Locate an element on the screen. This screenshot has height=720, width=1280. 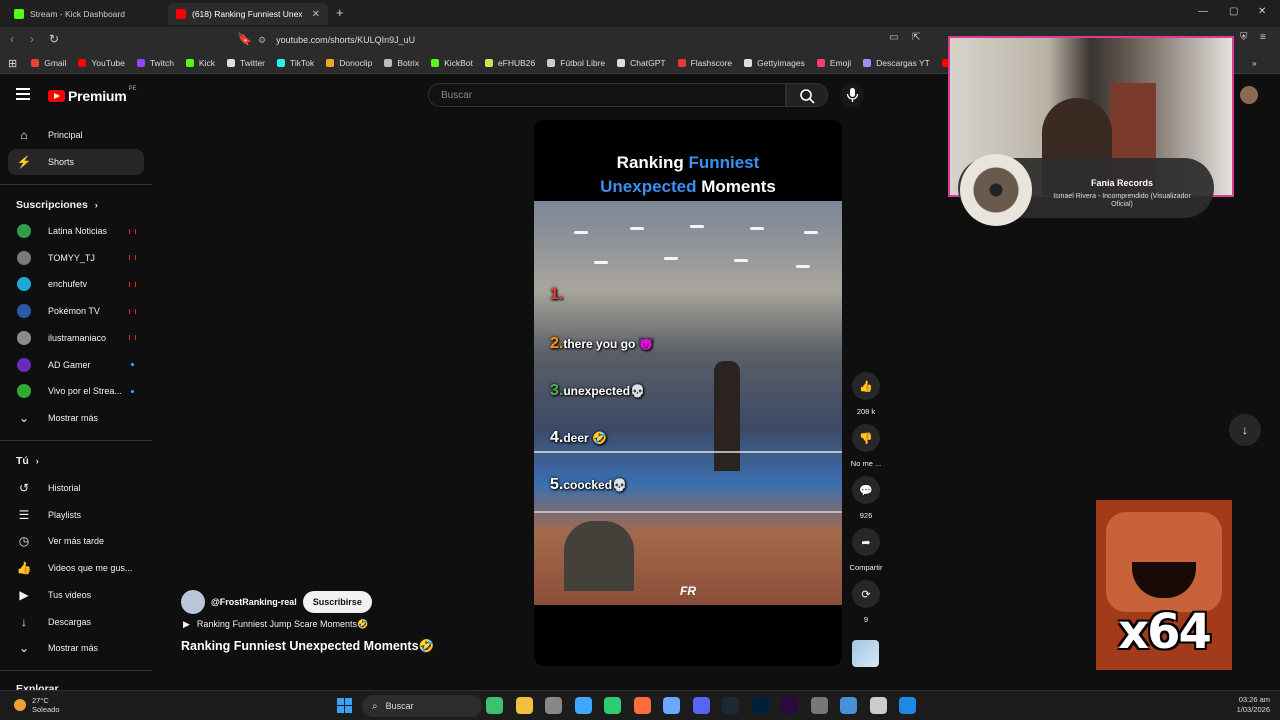
subscription-item: Pokémon TV is located at coordinates (76, 311).